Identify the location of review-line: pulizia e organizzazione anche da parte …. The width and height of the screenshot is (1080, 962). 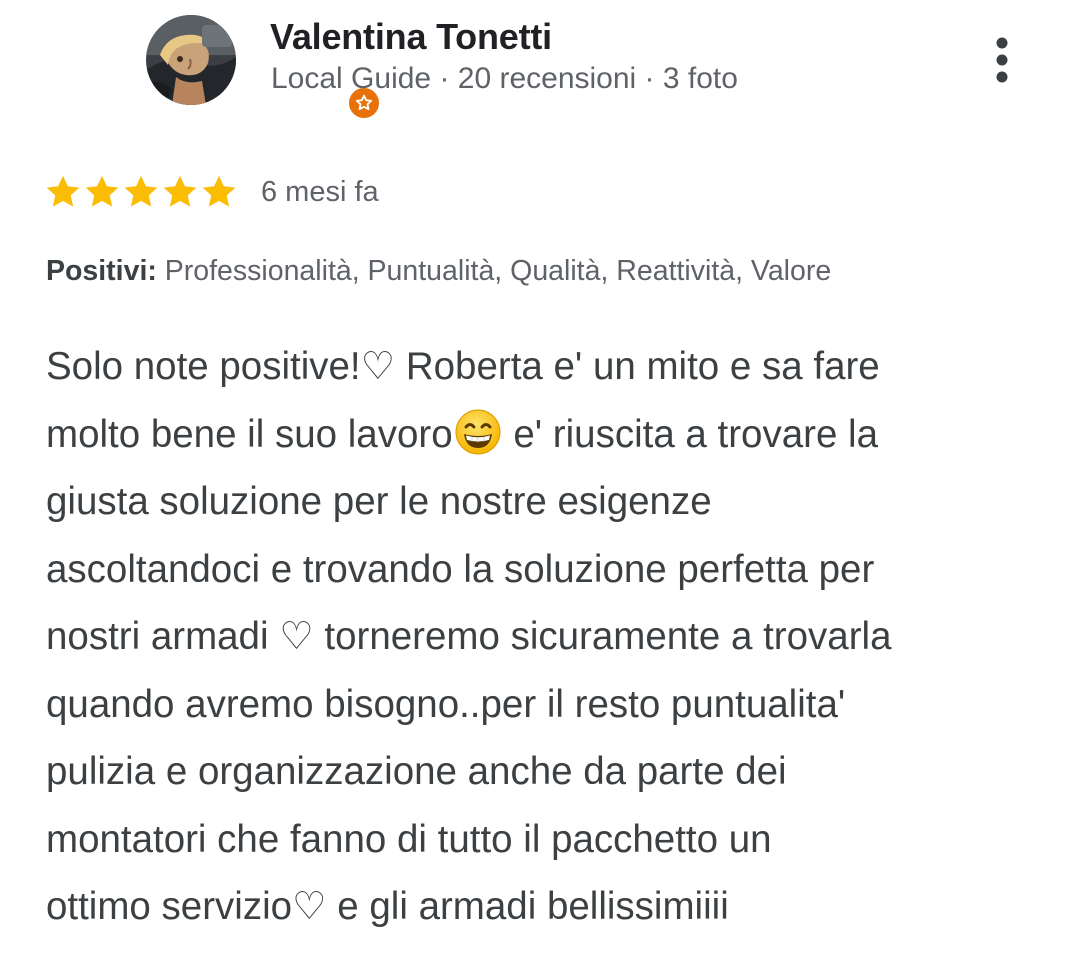
(416, 771).